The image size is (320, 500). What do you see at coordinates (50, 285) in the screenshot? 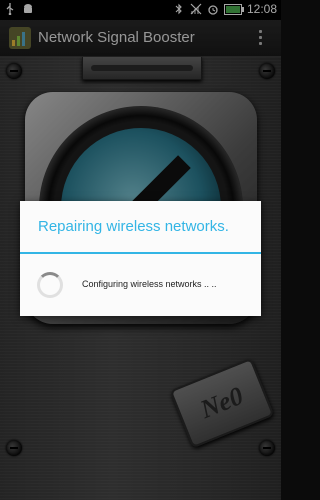
I see `progress-spinner-icon` at bounding box center [50, 285].